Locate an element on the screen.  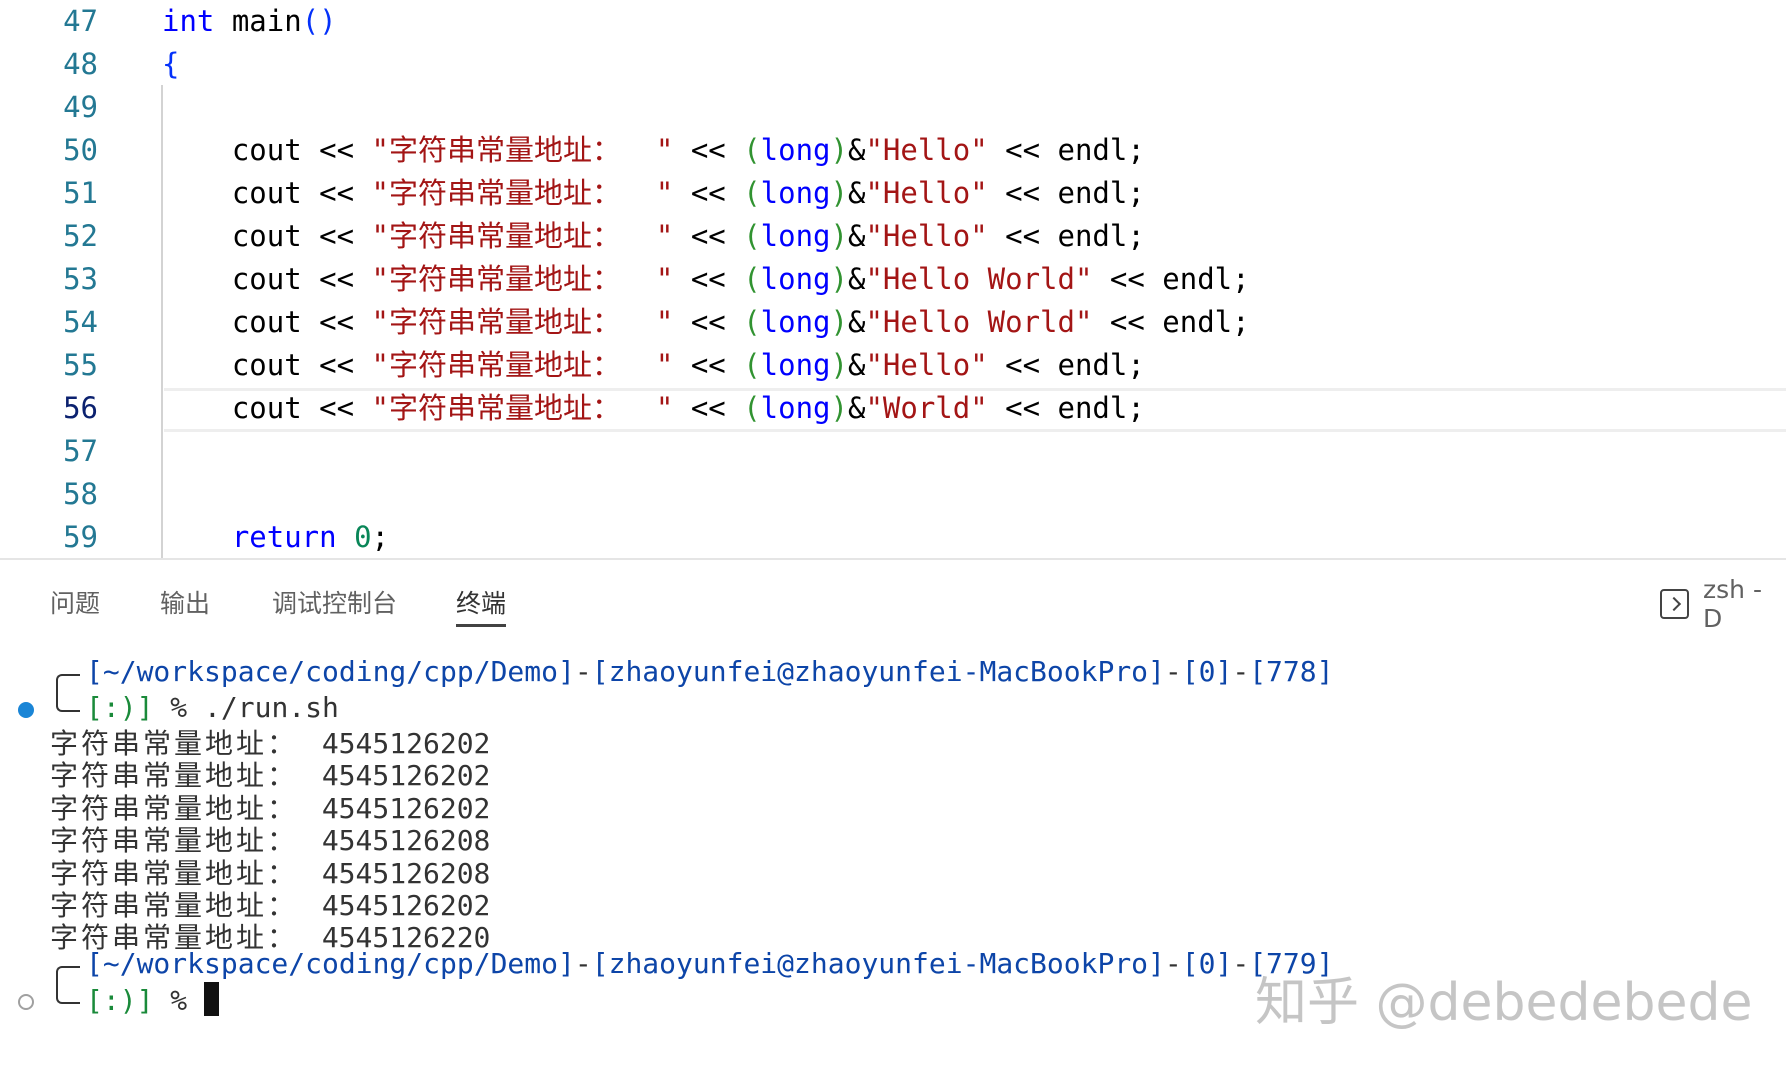
line-number: 48 is located at coordinates (80, 64).